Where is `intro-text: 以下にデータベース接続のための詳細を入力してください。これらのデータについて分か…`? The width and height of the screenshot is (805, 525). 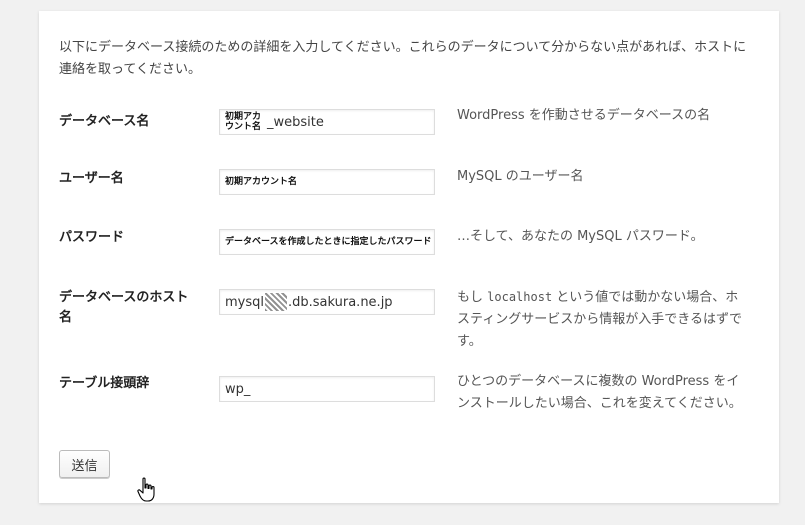 intro-text: 以下にデータベース接続のための詳細を入力してください。これらのデータについて分か… is located at coordinates (403, 58).